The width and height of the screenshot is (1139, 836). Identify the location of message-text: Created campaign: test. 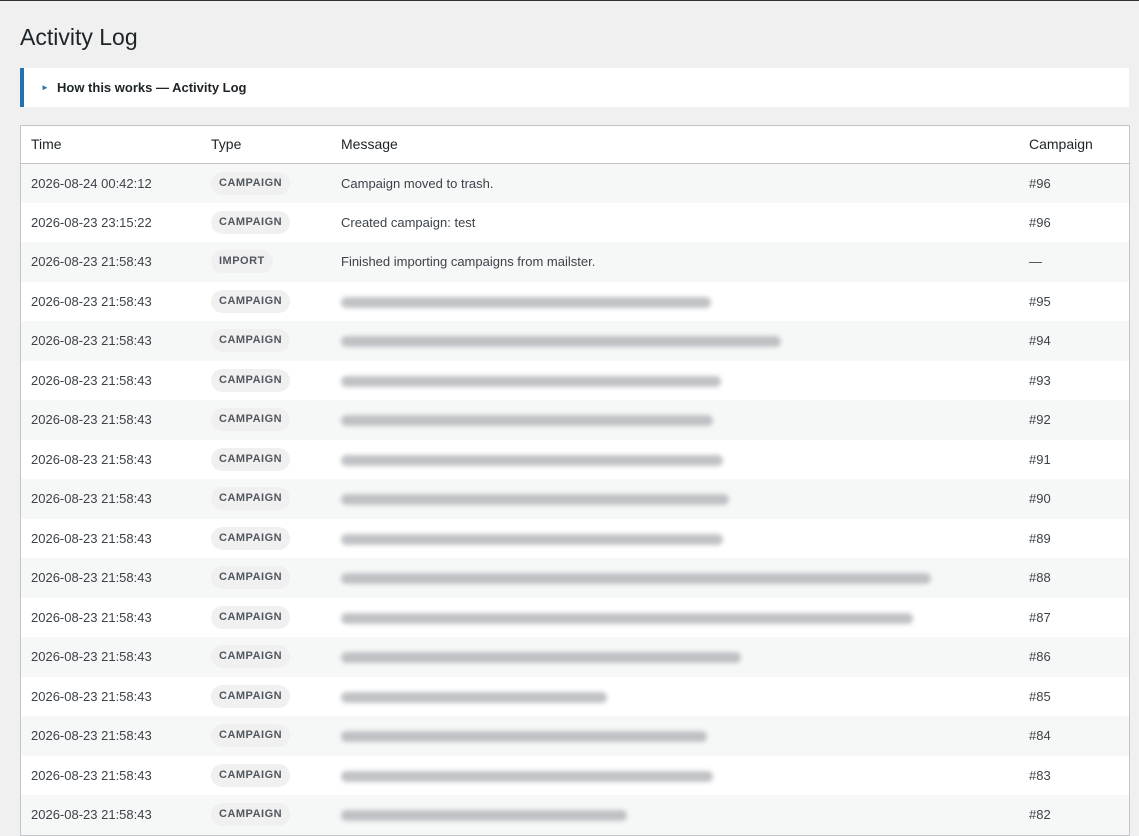
(408, 222).